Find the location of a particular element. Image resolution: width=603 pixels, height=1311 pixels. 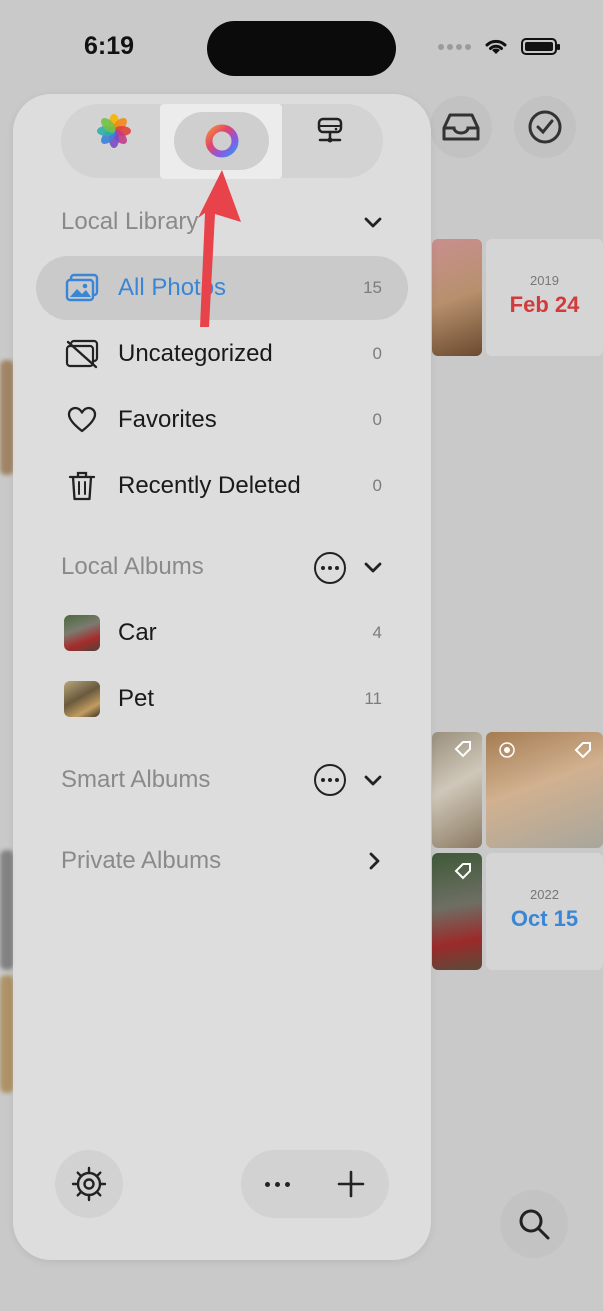

search-icon is located at coordinates (534, 1224).